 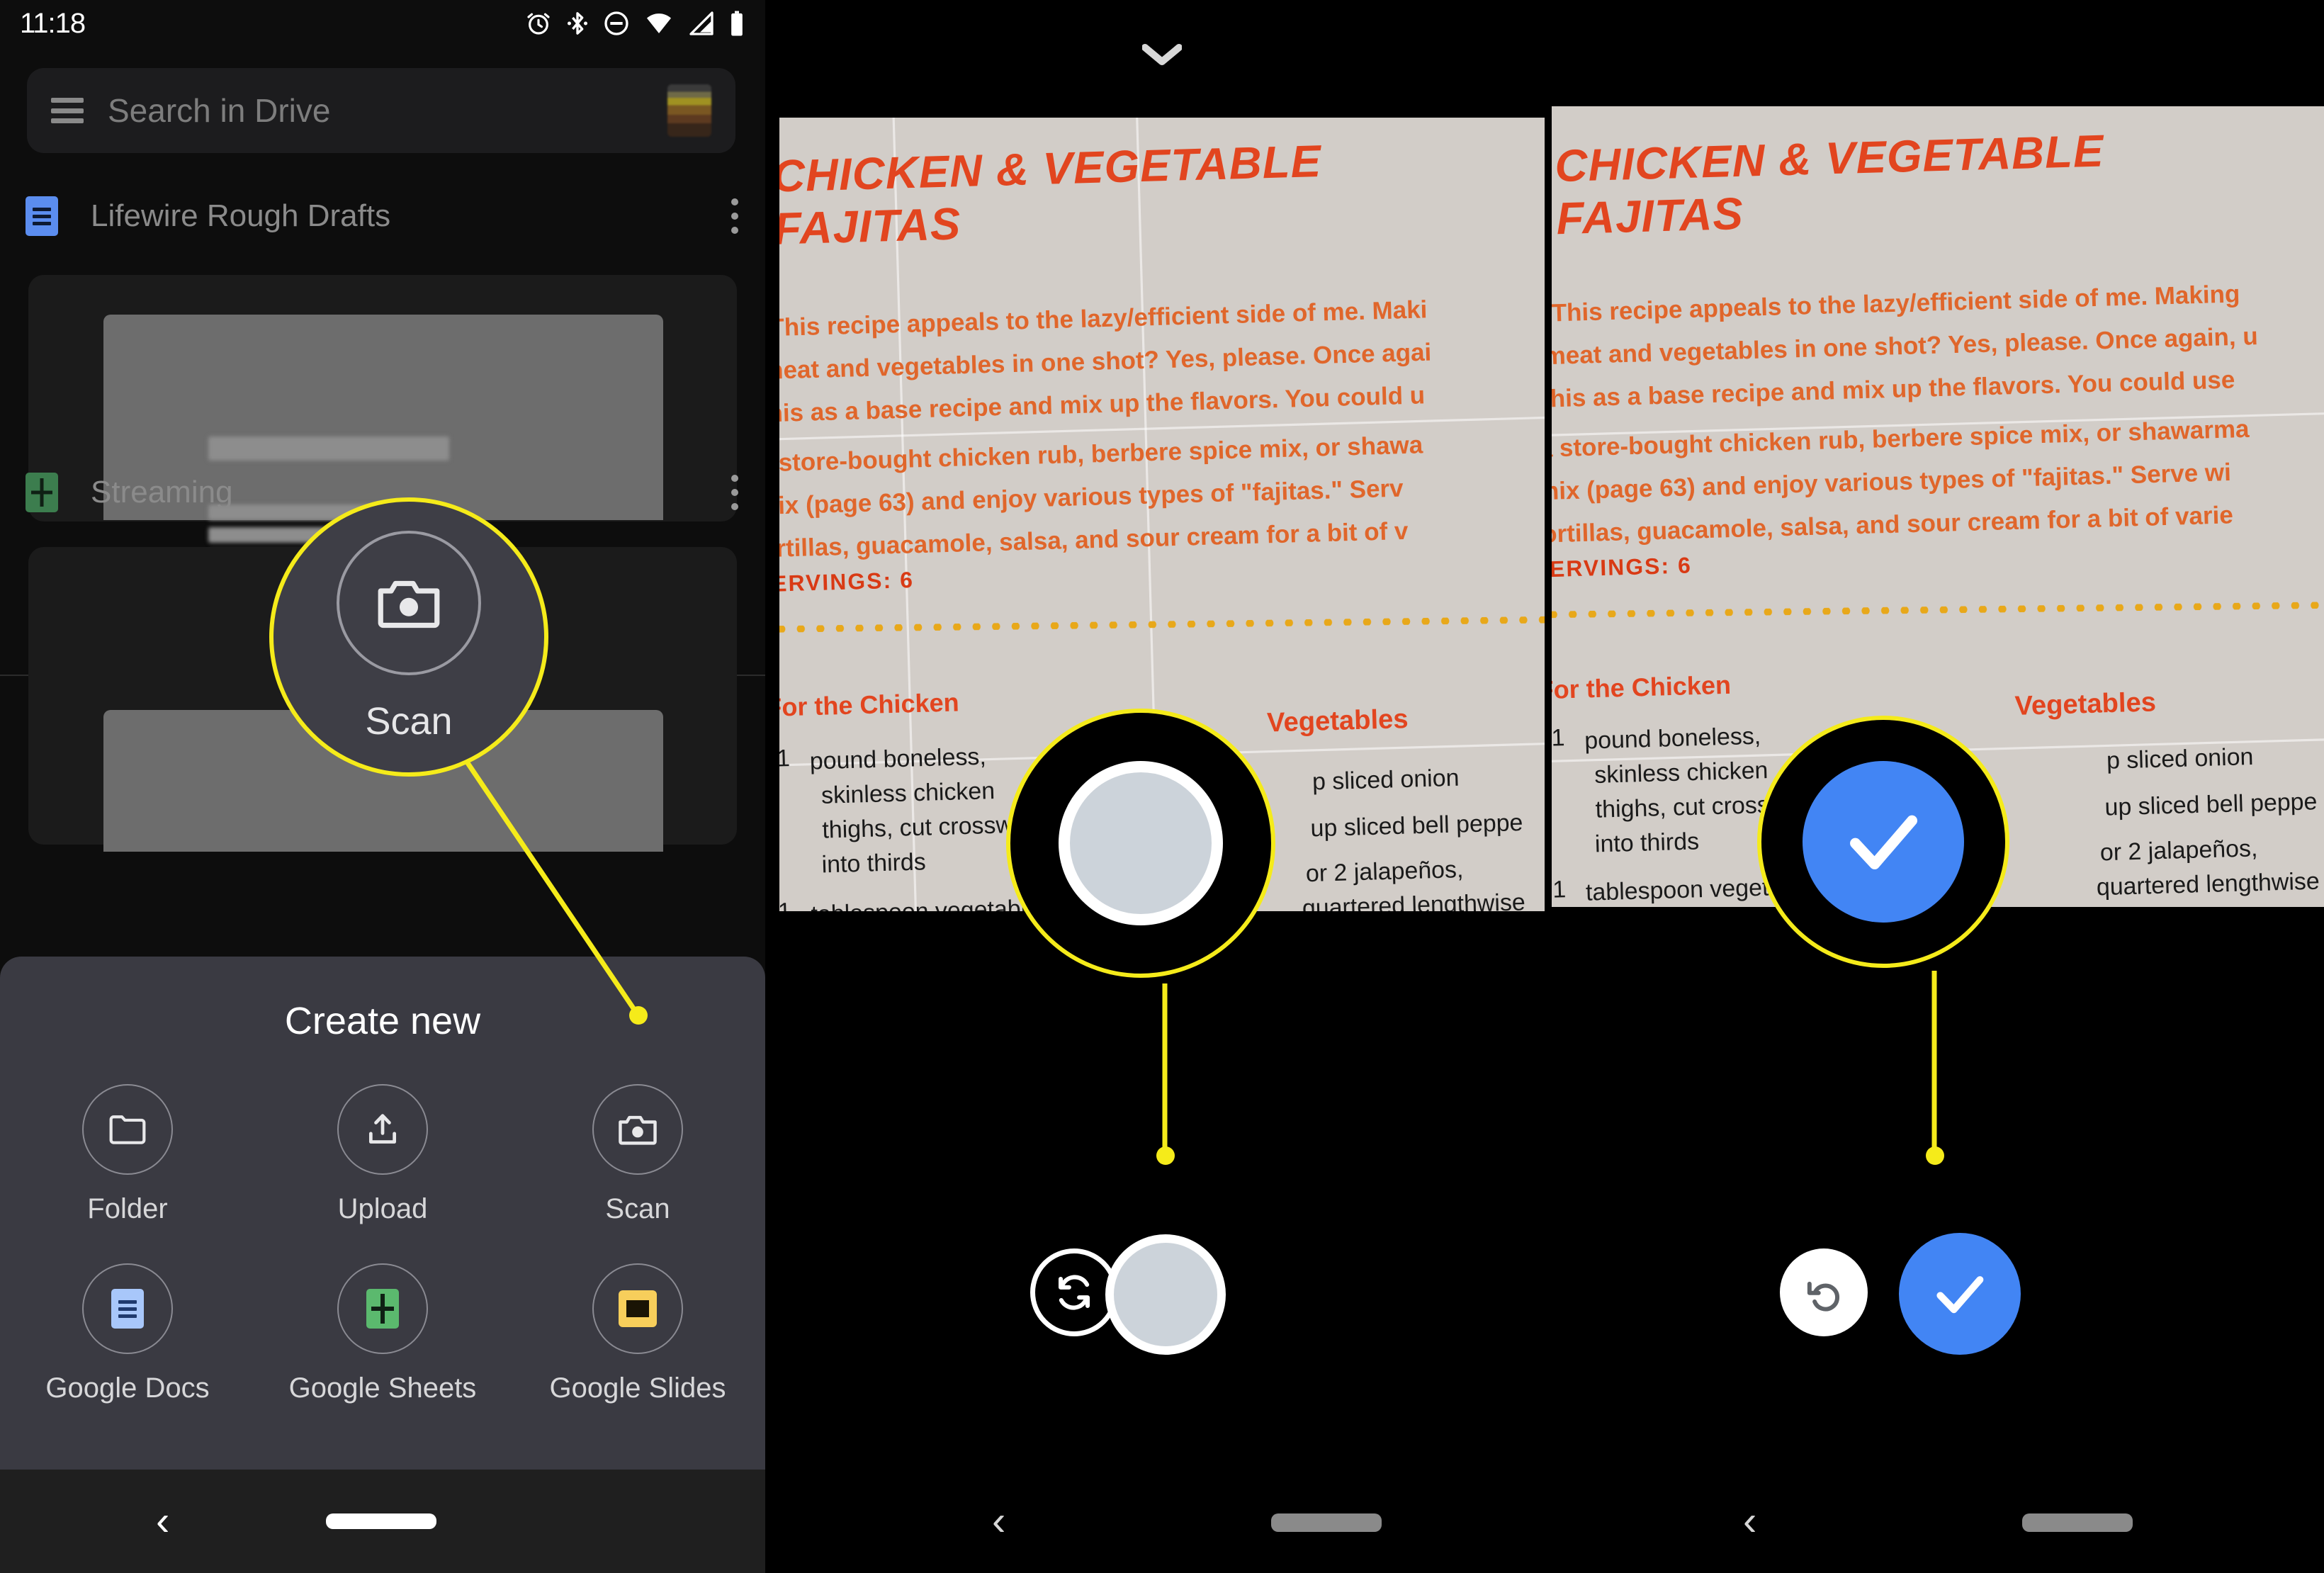 I want to click on sheet-title: Create new, so click(x=382, y=1021).